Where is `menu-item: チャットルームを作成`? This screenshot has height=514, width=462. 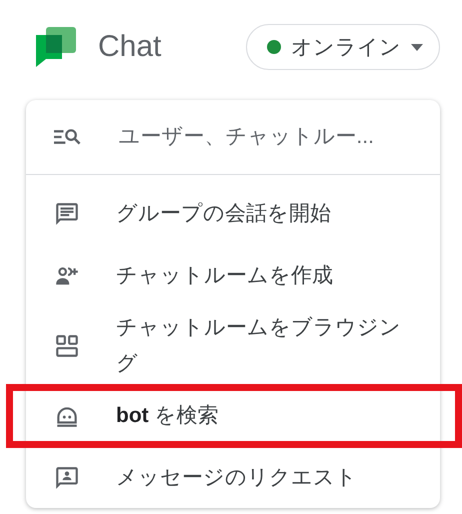
menu-item: チャットルームを作成 is located at coordinates (233, 276).